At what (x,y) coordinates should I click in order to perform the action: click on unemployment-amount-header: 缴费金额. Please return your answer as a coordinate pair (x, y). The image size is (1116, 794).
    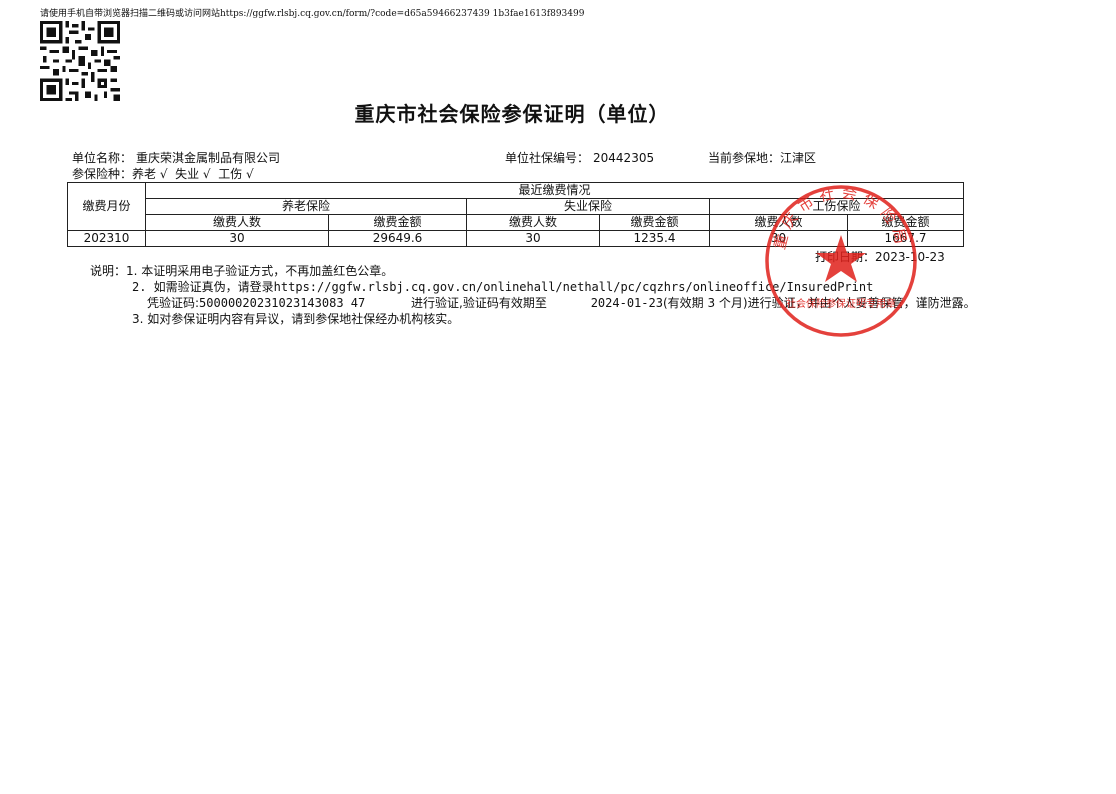
    Looking at the image, I should click on (654, 222).